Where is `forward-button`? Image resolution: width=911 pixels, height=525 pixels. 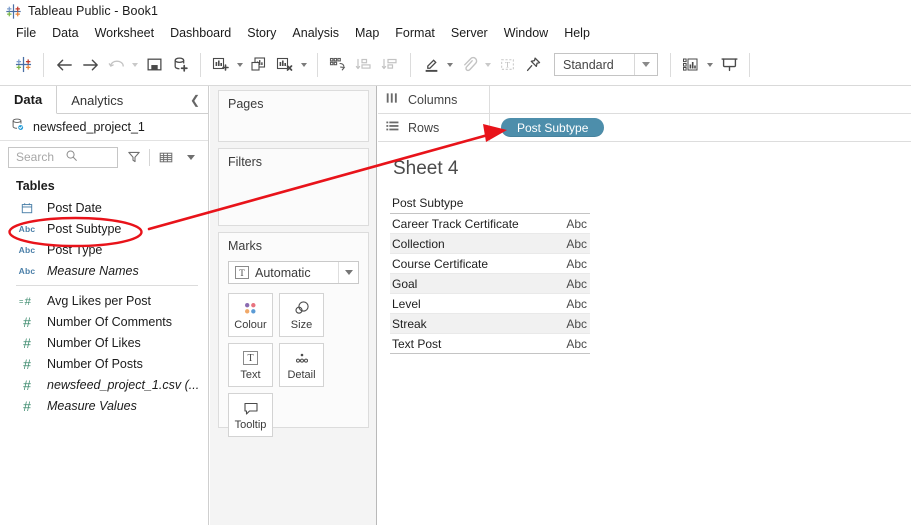
forward-button is located at coordinates (90, 65).